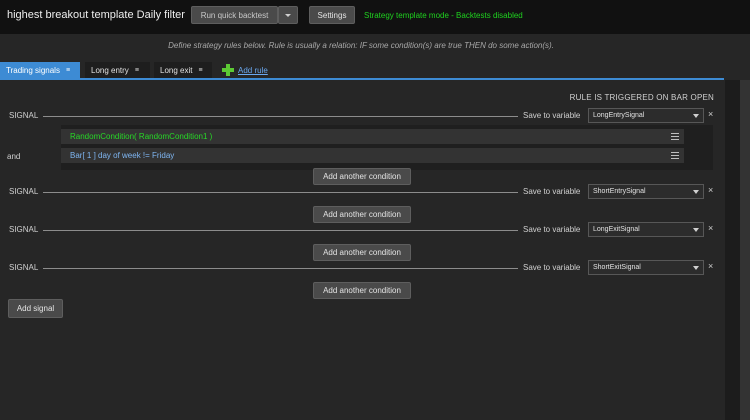 This screenshot has height=420, width=750. I want to click on variable-select: ShortEntrySignal, so click(646, 191).